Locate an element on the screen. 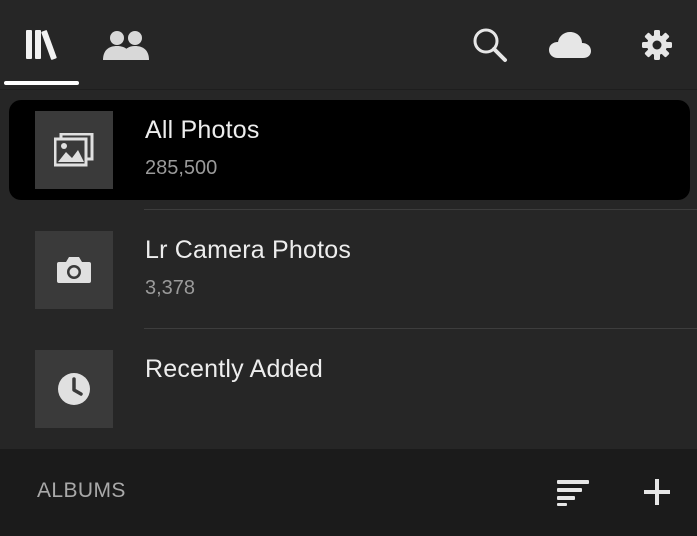  settings-button is located at coordinates (657, 45).